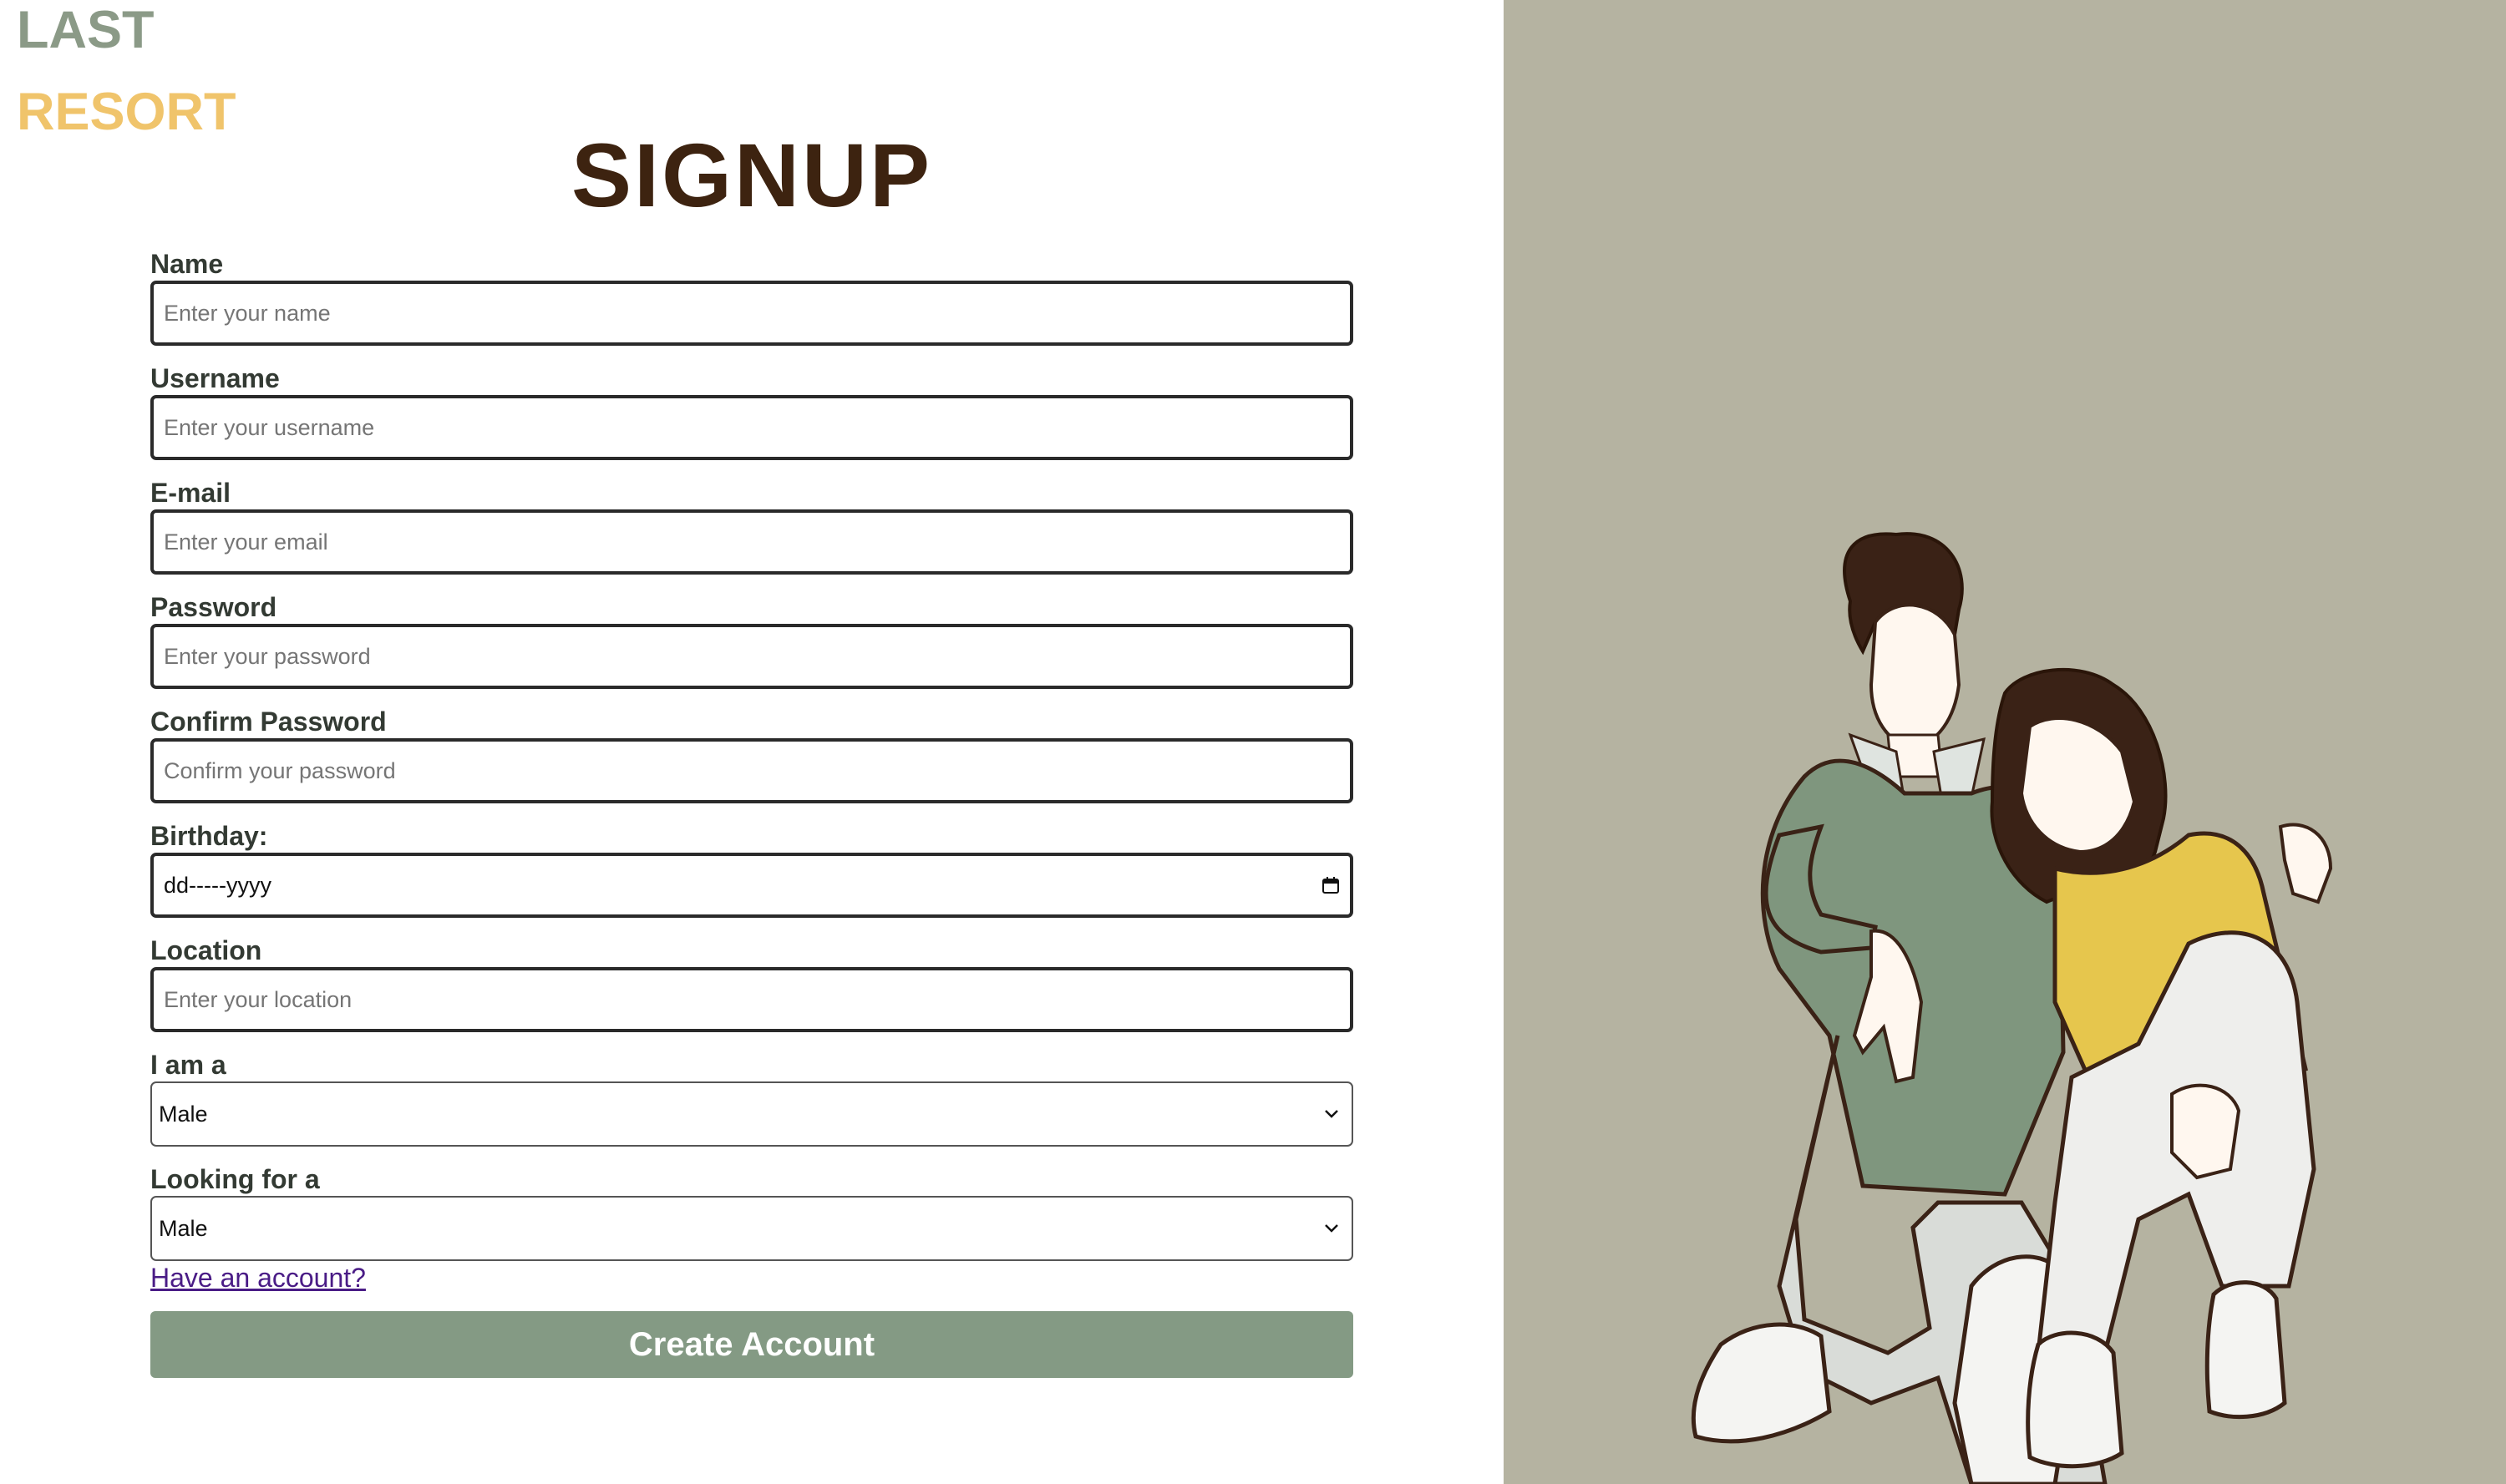 The width and height of the screenshot is (2506, 1484). Describe the element at coordinates (1330, 885) in the screenshot. I see `calendar-icon` at that location.